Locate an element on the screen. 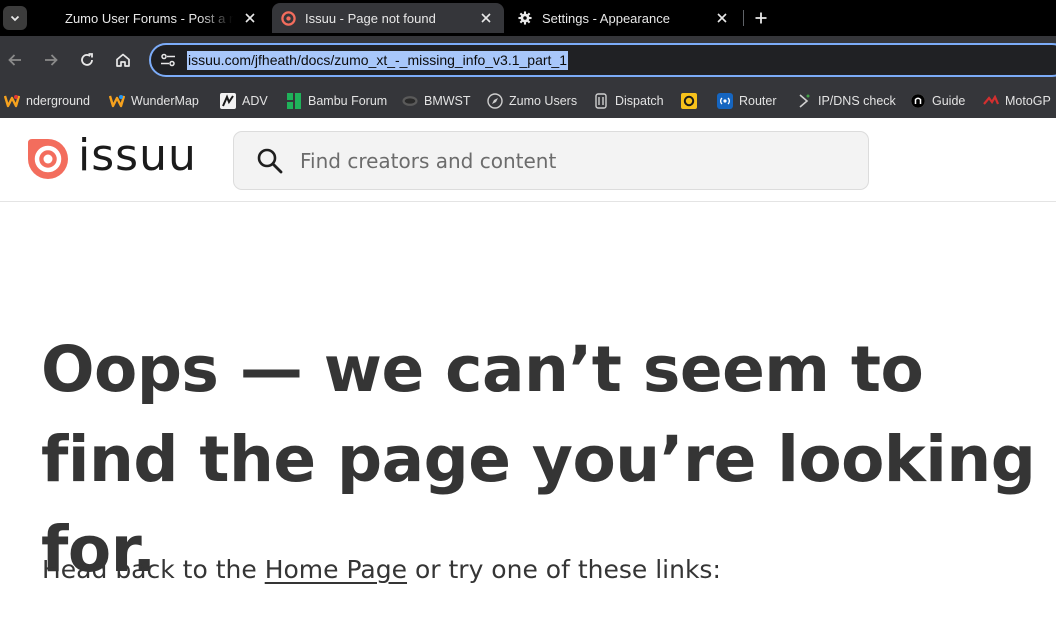 Image resolution: width=1056 pixels, height=640 pixels. compass-icon is located at coordinates (495, 101).